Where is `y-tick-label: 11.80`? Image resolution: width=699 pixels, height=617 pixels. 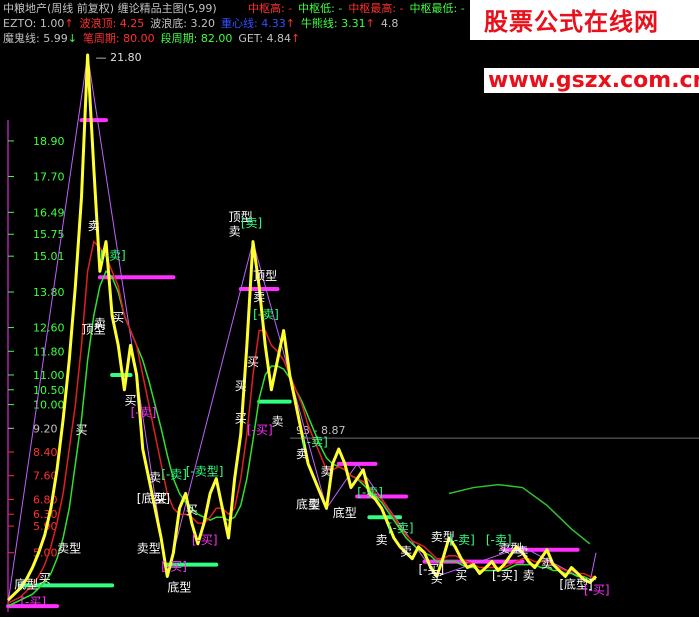
y-tick-label: 11.80 is located at coordinates (49, 351).